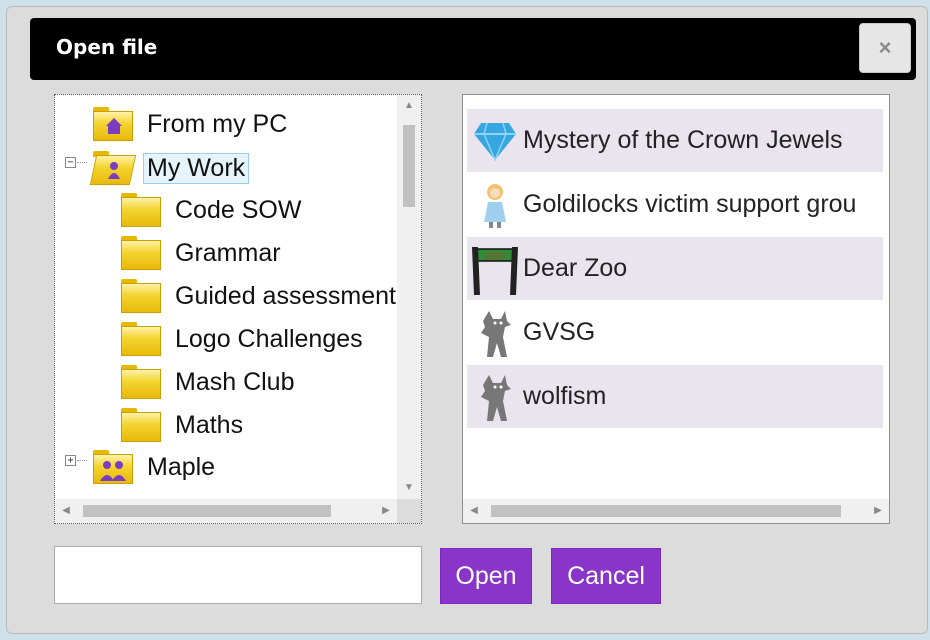  What do you see at coordinates (113, 467) in the screenshot?
I see `group-folder-icon` at bounding box center [113, 467].